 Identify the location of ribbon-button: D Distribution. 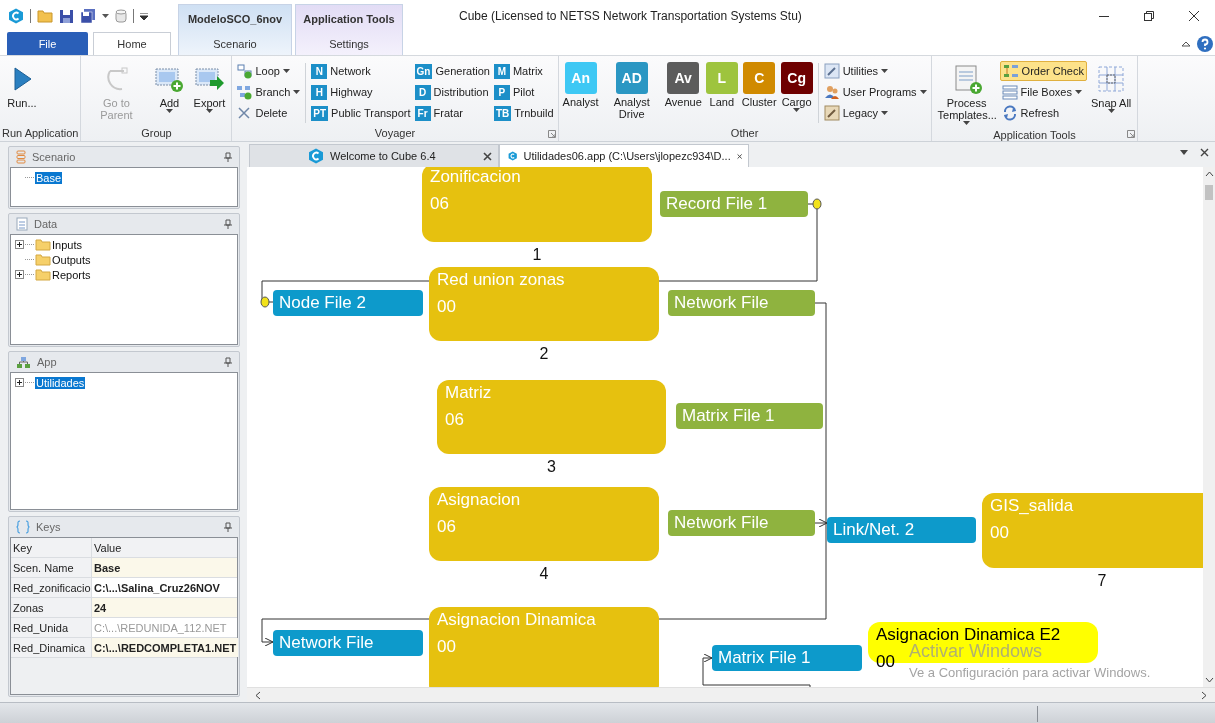
(452, 92).